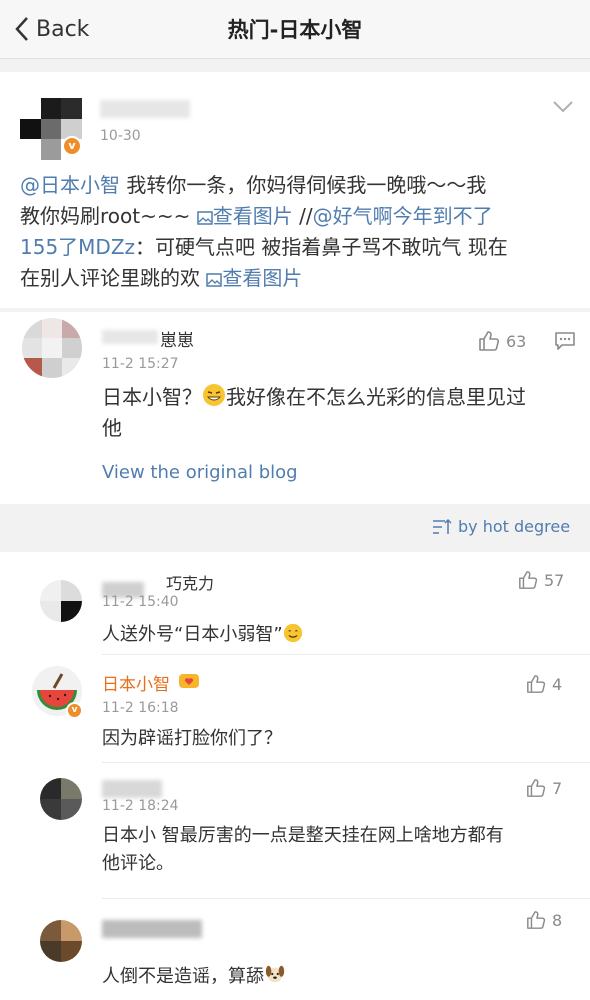  I want to click on like-button: 8, so click(544, 920).